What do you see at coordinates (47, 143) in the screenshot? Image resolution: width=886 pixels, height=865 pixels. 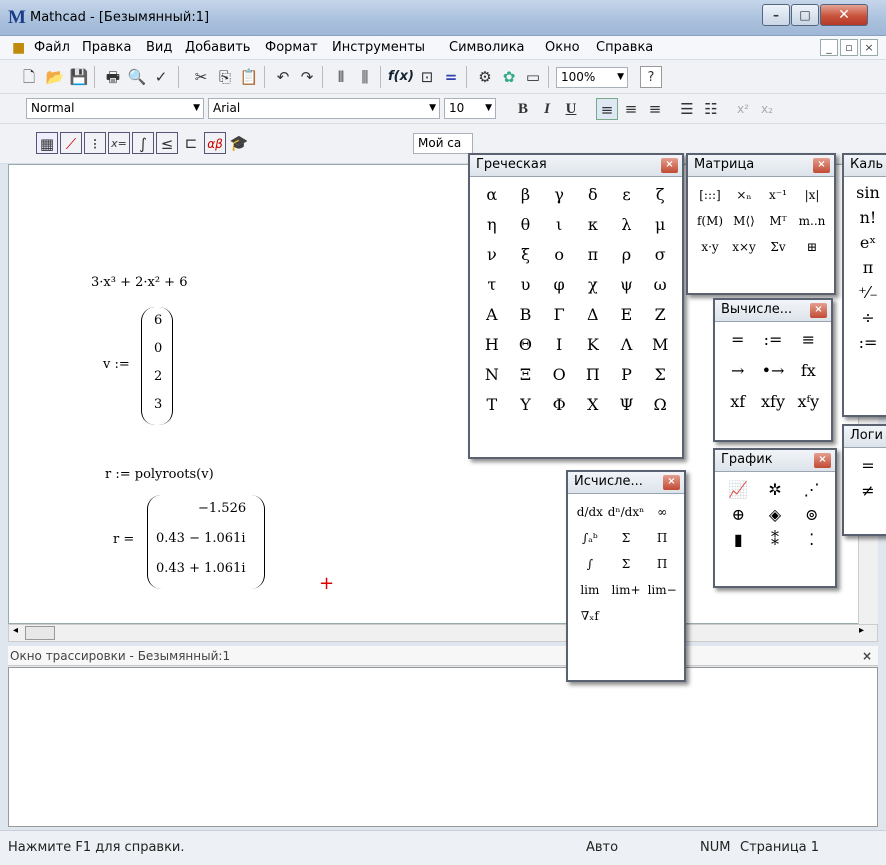 I see `calculator-toolbar-icon: ▦` at bounding box center [47, 143].